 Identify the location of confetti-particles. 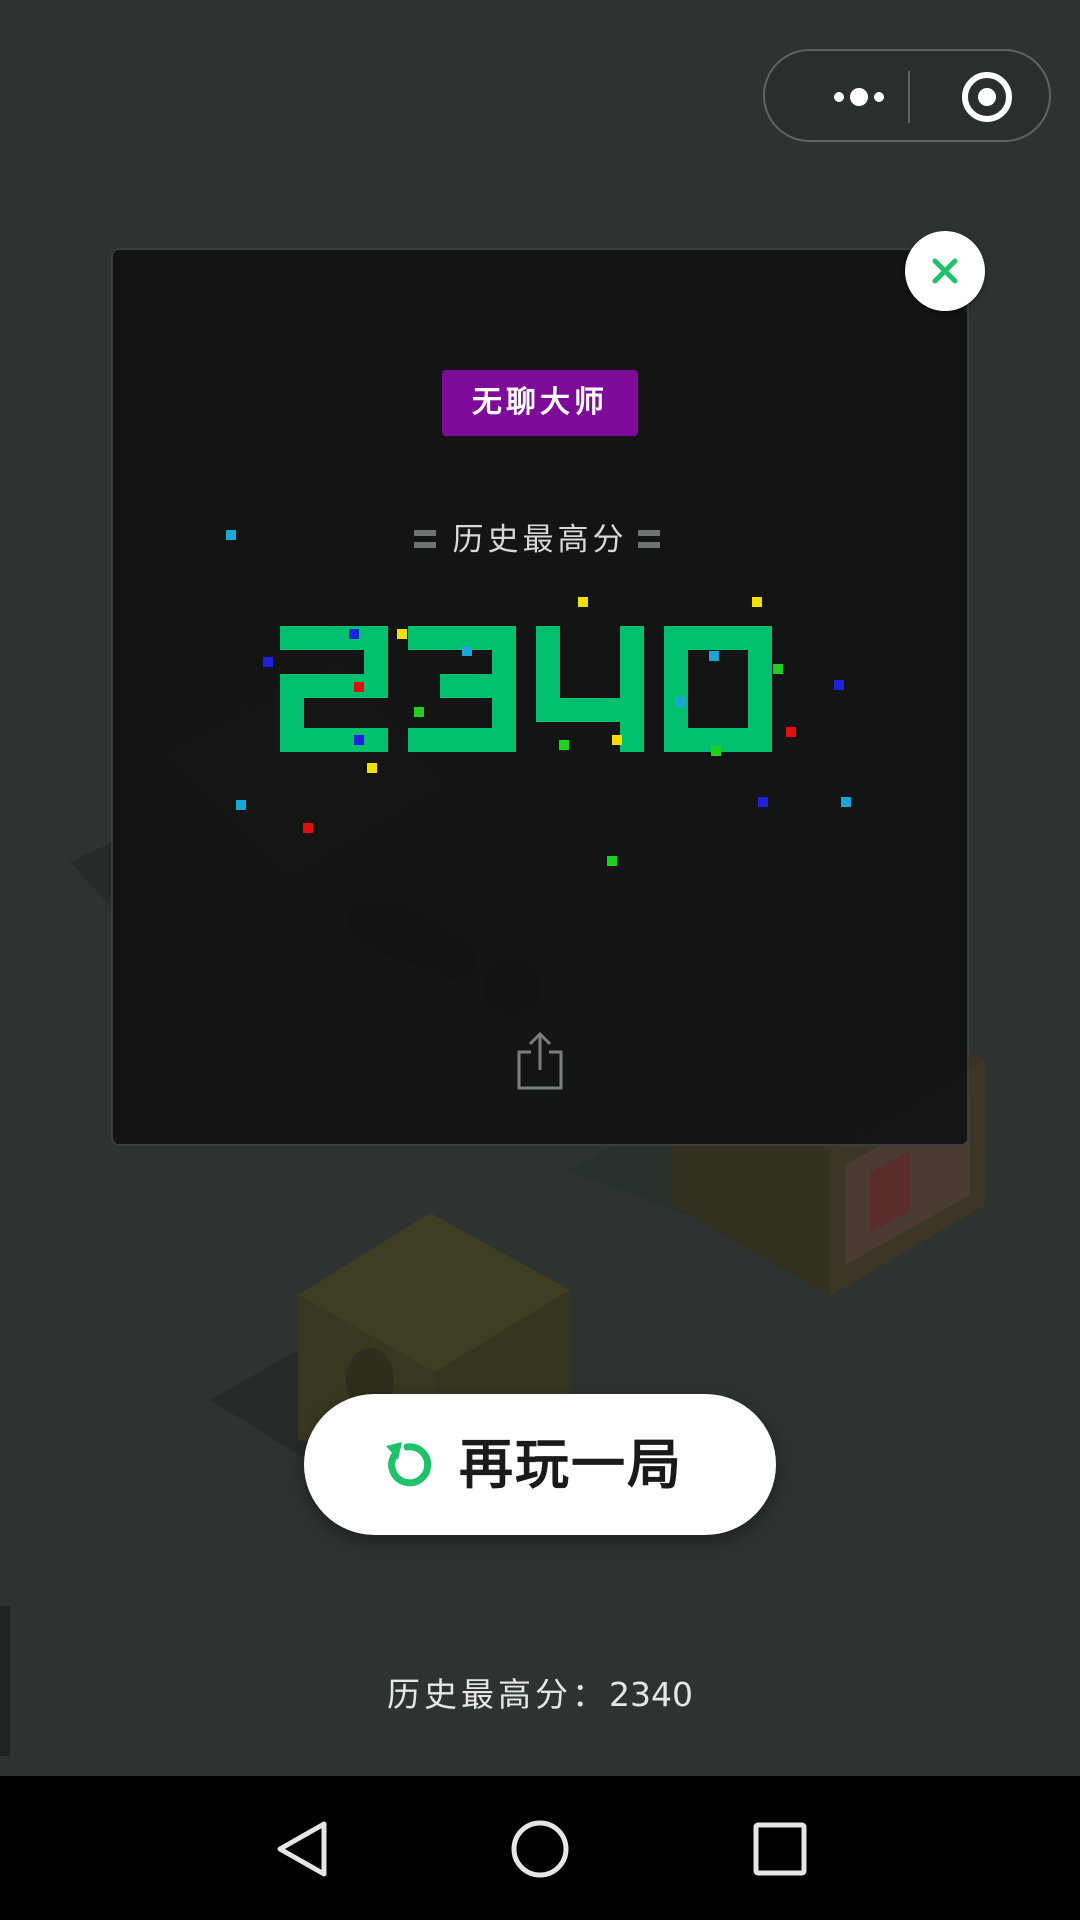
(538, 698).